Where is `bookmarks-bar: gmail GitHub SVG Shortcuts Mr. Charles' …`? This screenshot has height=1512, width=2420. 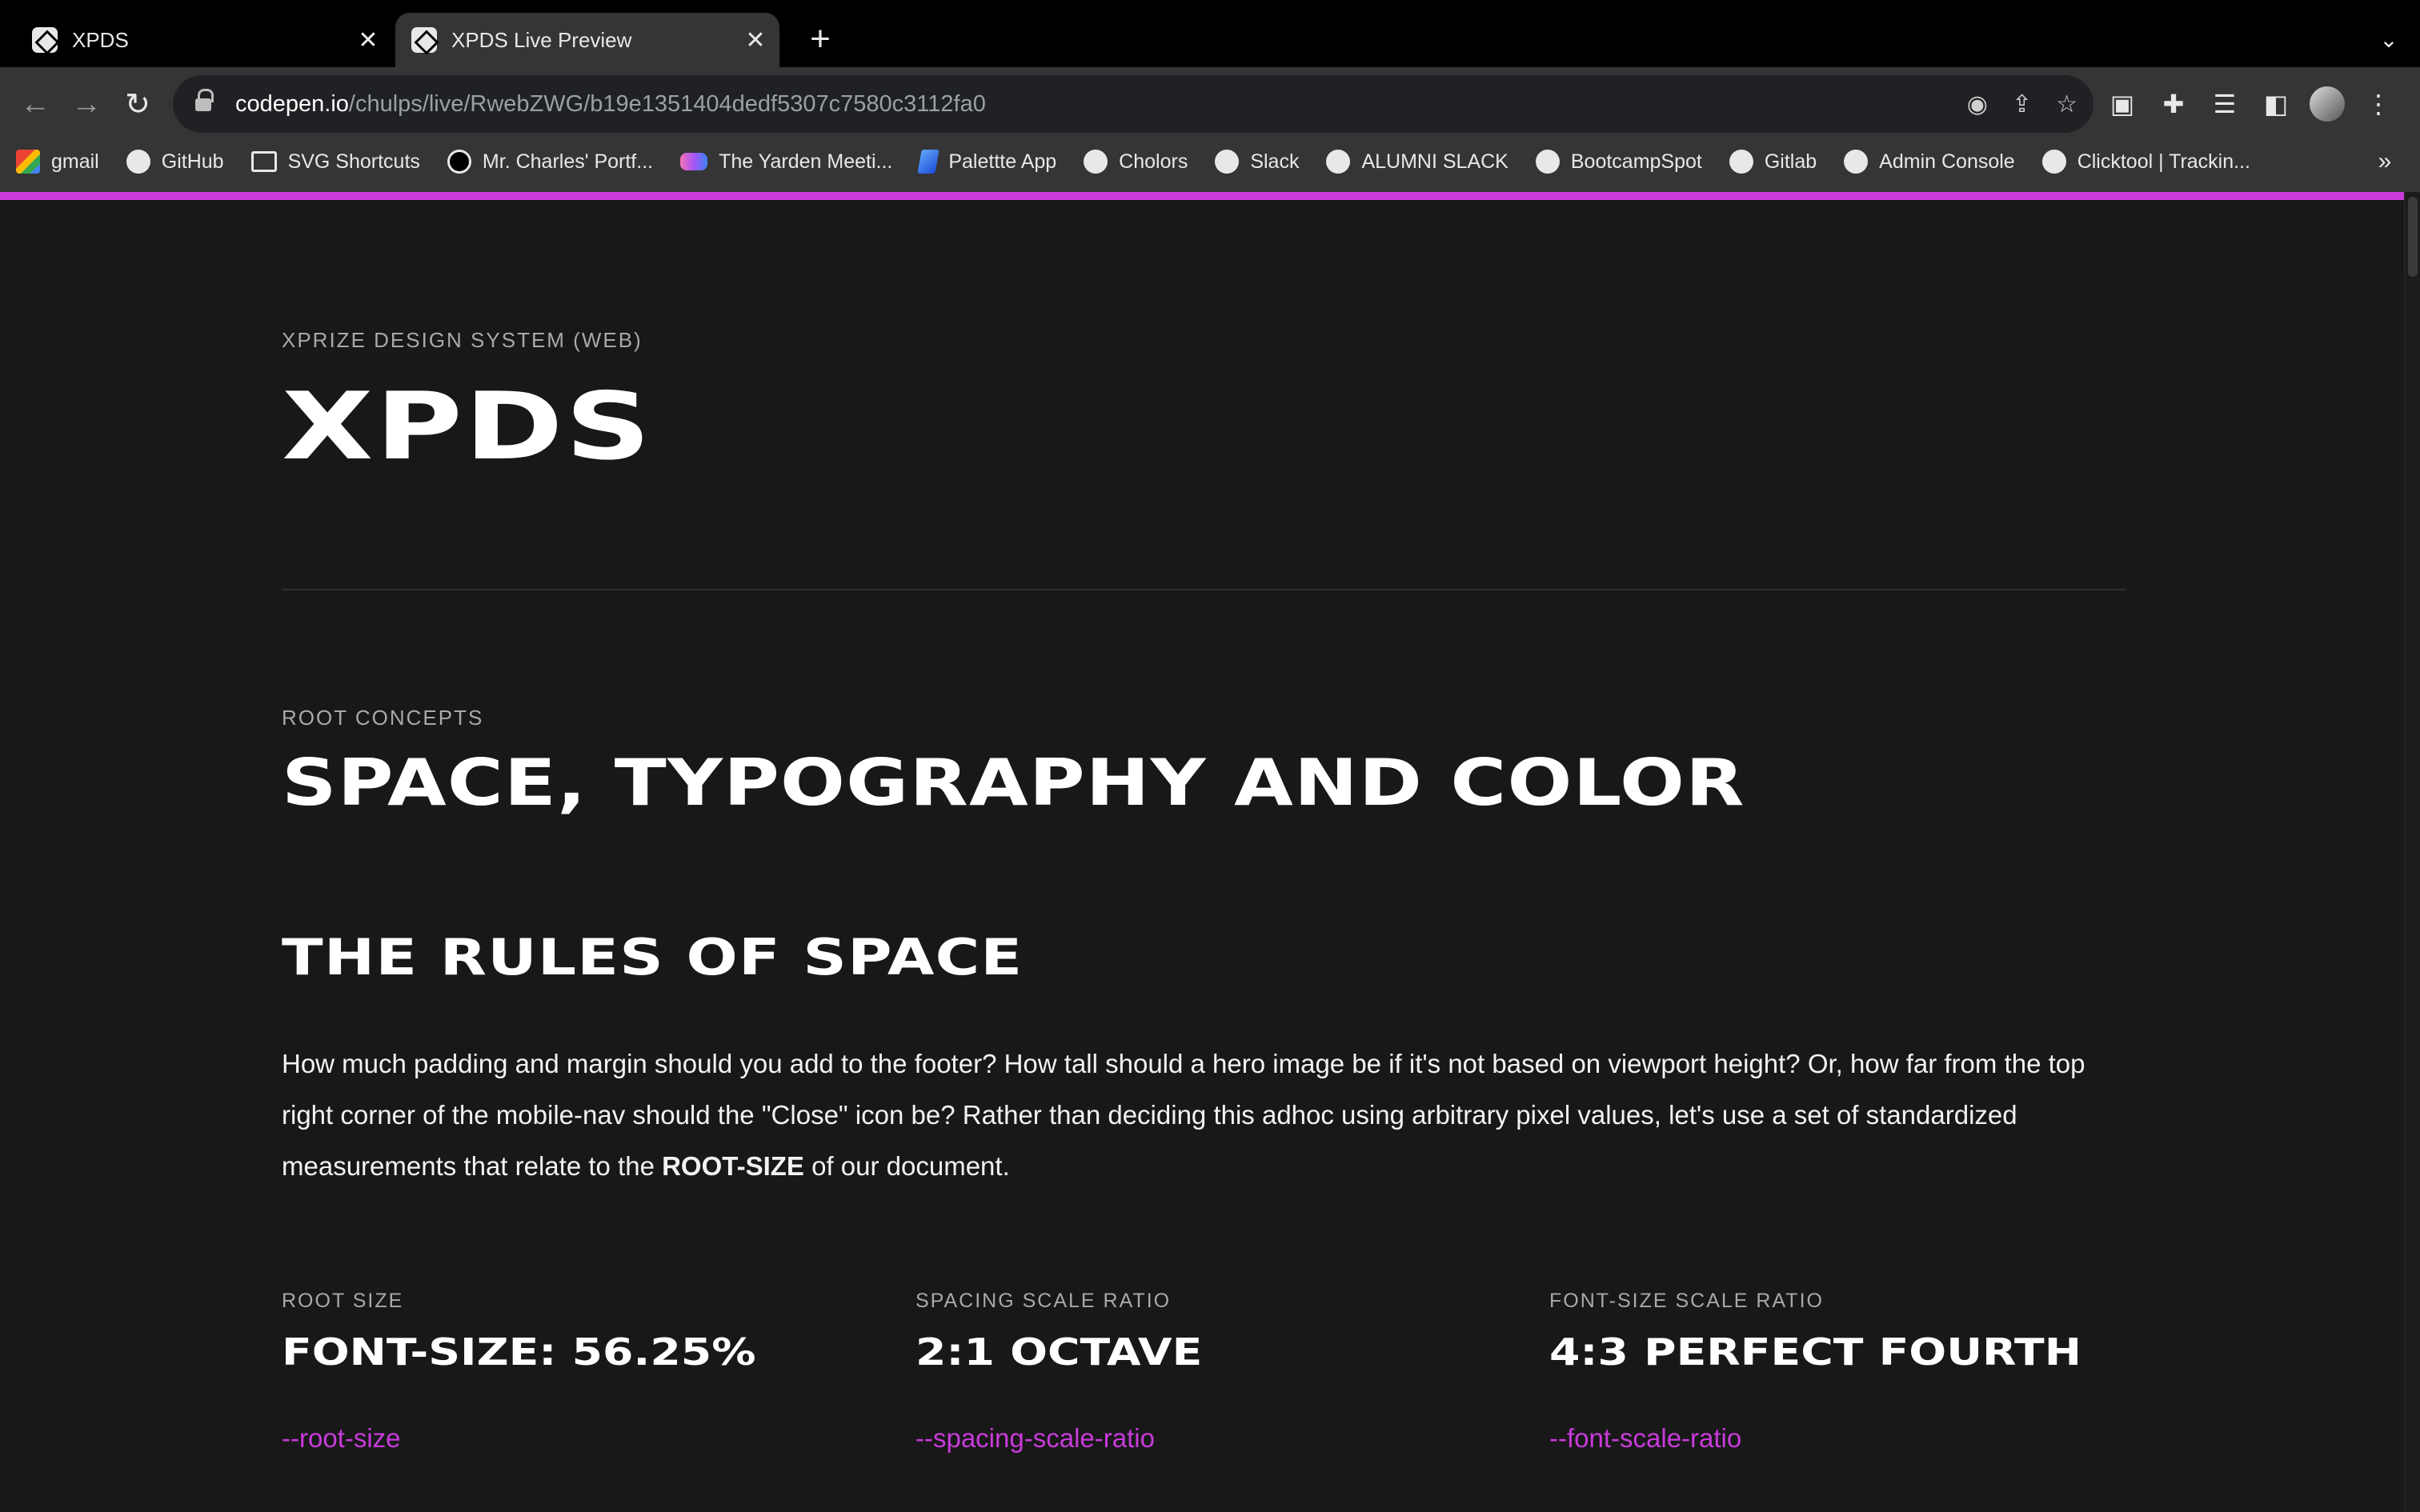
bookmarks-bar: gmail GitHub SVG Shortcuts Mr. Charles' … is located at coordinates (1133, 162).